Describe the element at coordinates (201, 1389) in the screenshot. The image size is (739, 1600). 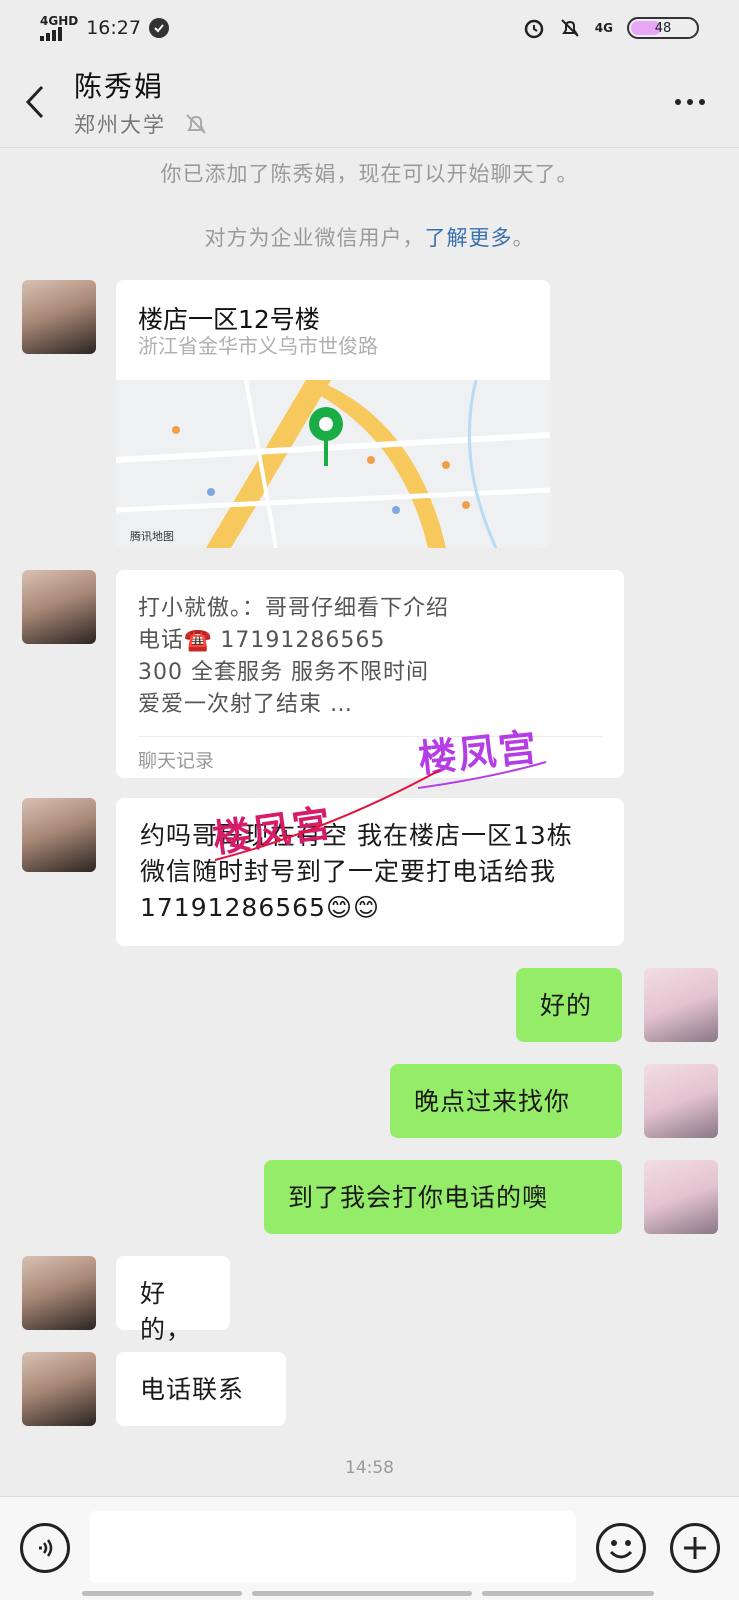
I see `message-bubble: 电话联系` at that location.